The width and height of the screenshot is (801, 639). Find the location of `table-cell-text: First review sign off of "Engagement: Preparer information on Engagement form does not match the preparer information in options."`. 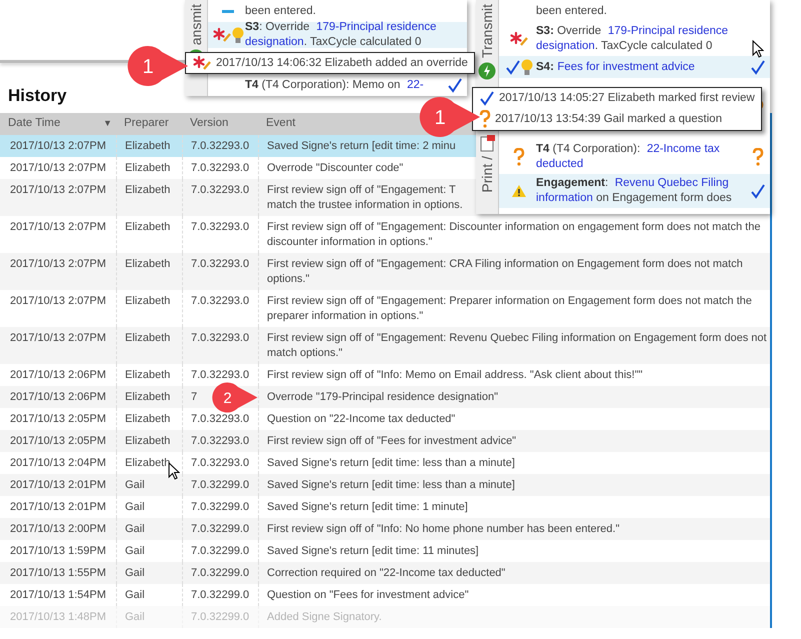

table-cell-text: First review sign off of "Engagement: Preparer information on Engagement form does not match the preparer information in options." is located at coordinates (510, 309).